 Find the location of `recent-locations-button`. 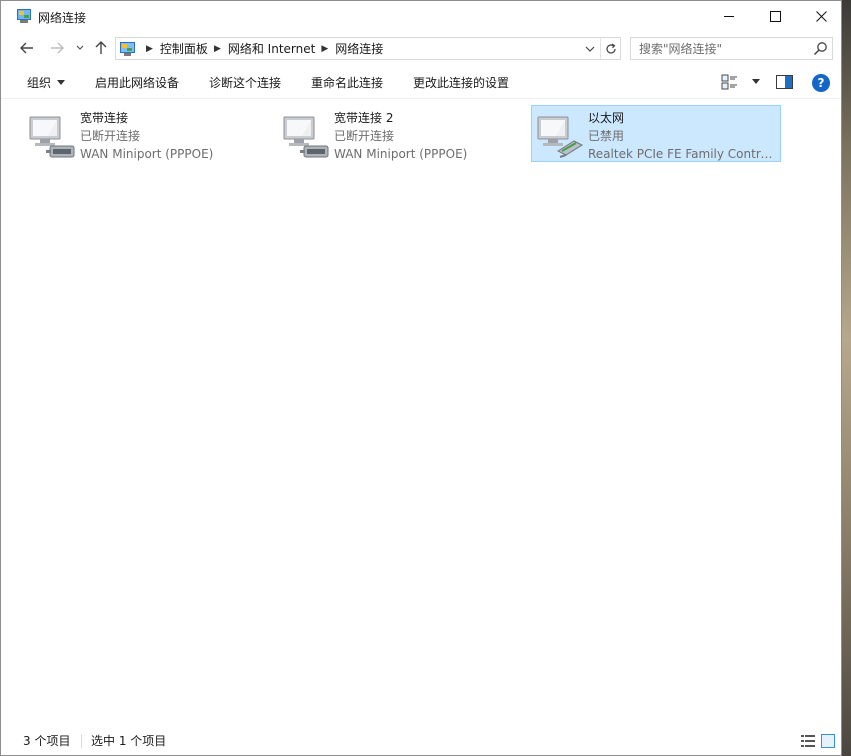

recent-locations-button is located at coordinates (80, 48).